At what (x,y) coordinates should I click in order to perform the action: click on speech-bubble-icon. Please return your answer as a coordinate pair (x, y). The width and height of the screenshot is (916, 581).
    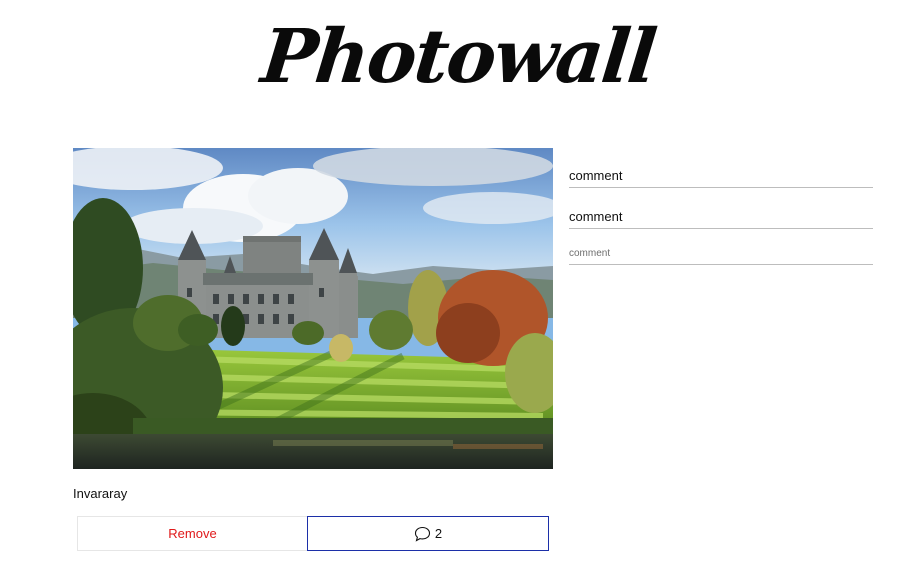
    Looking at the image, I should click on (422, 534).